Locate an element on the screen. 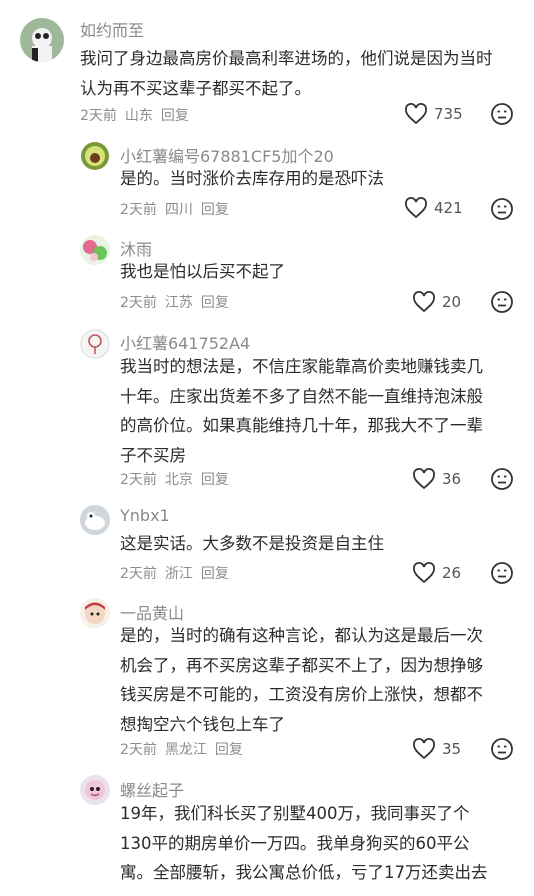 This screenshot has height=896, width=534. comment-author: 小红薯641752A4 is located at coordinates (185, 342).